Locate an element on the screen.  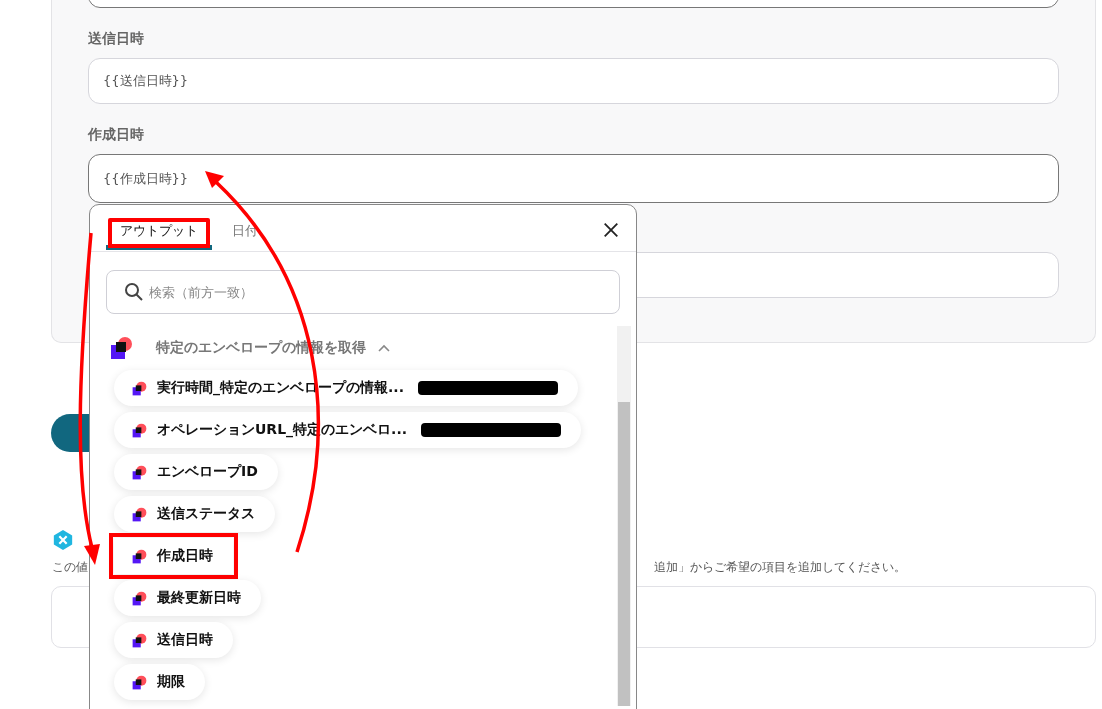
output-item: 期限 is located at coordinates (159, 682).